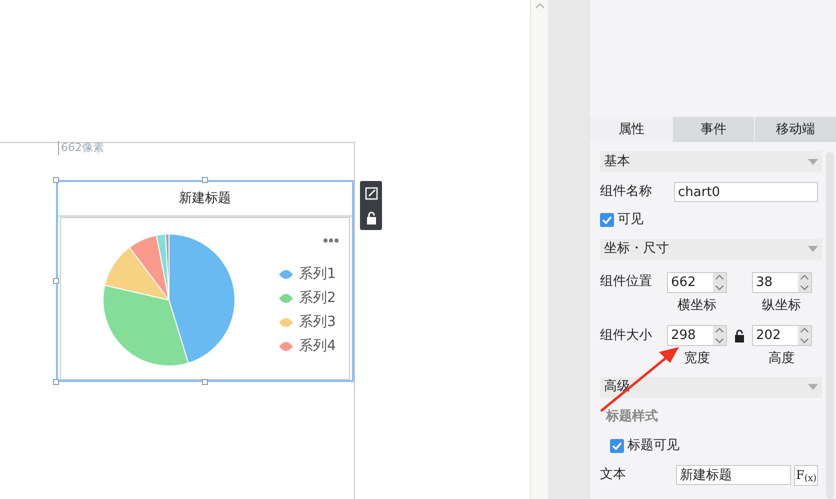 The height and width of the screenshot is (499, 836). I want to click on more-icon, so click(331, 240).